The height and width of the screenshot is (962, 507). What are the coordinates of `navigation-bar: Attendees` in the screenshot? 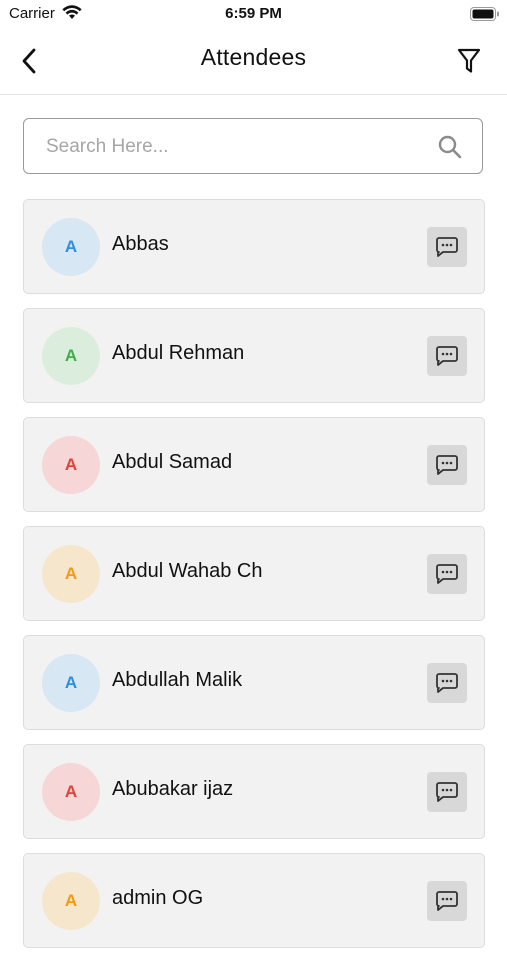 It's located at (253, 61).